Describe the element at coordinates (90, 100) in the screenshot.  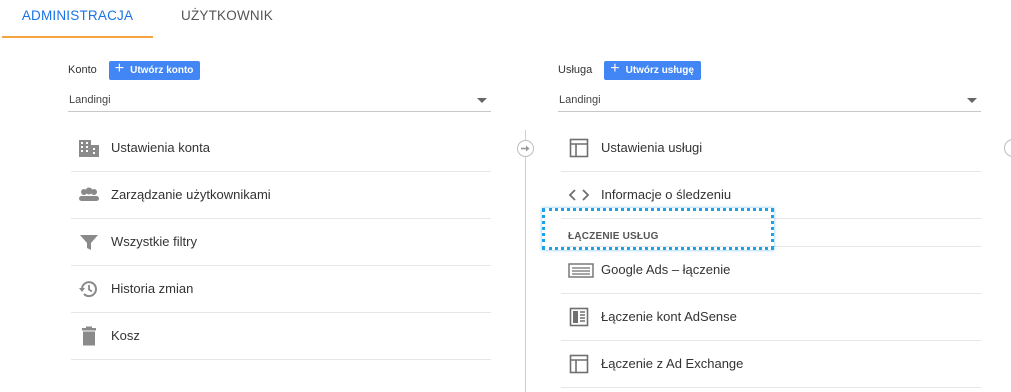
I see `account-select-value: Landingi` at that location.